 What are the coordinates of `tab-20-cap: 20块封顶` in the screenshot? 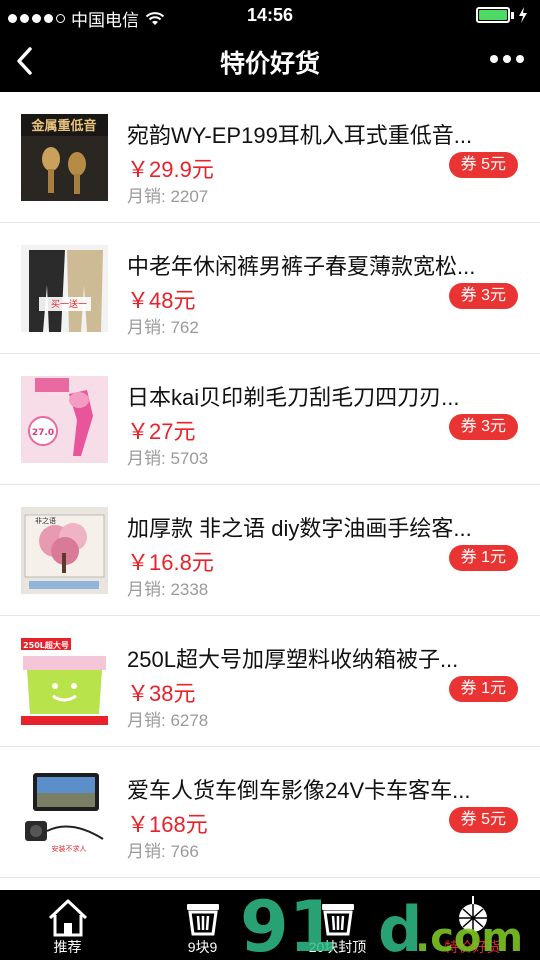 It's located at (337, 925).